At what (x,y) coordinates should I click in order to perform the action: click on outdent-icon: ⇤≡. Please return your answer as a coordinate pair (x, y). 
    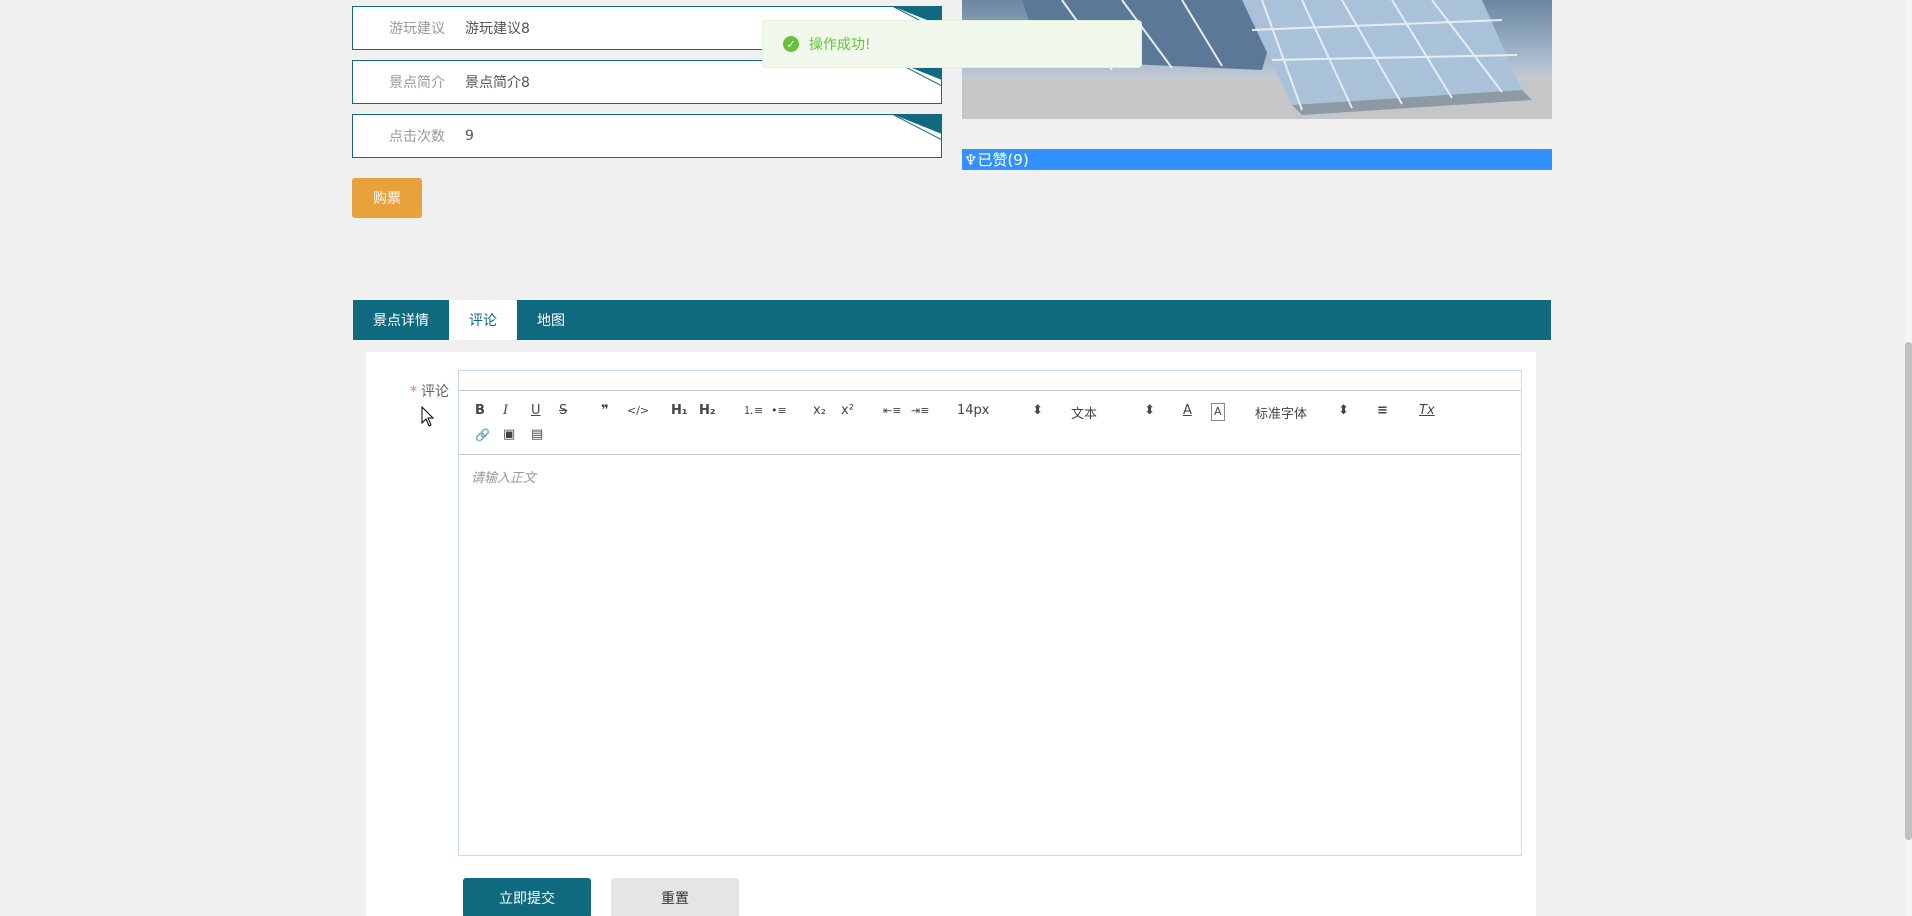
    Looking at the image, I should click on (892, 411).